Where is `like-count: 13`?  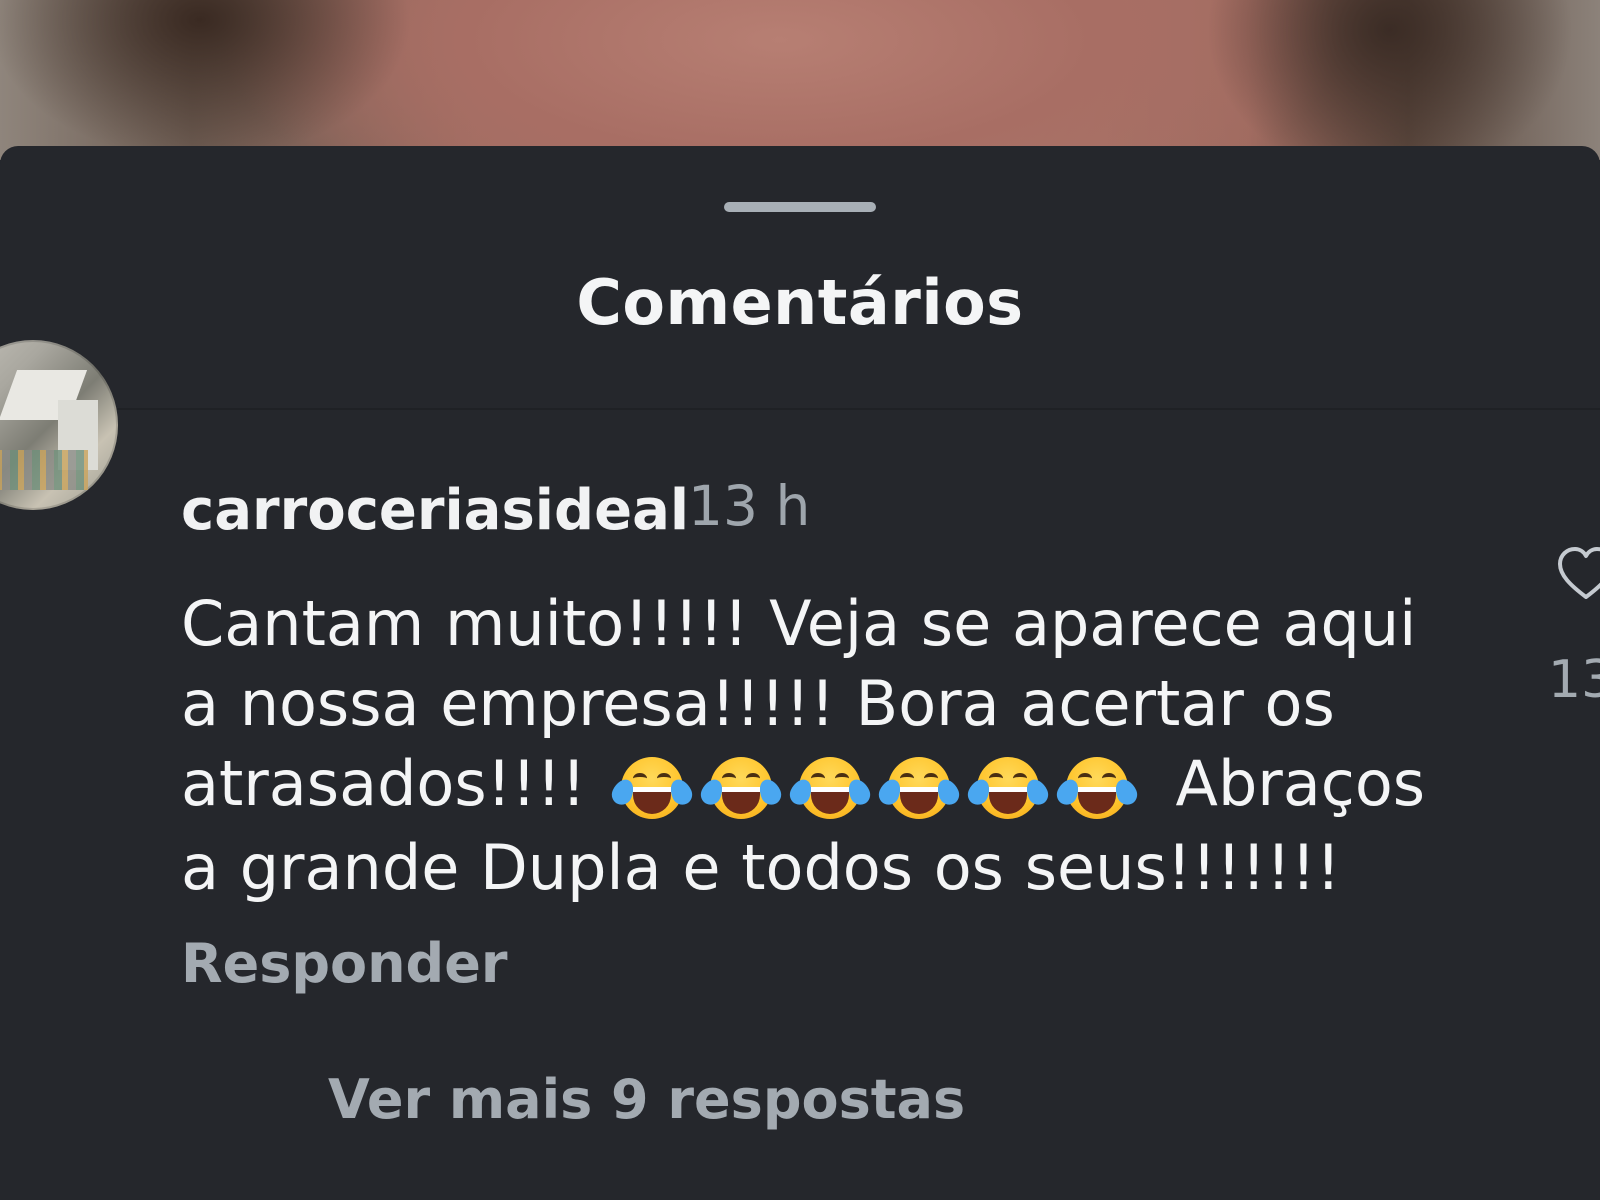 like-count: 13 is located at coordinates (1574, 680).